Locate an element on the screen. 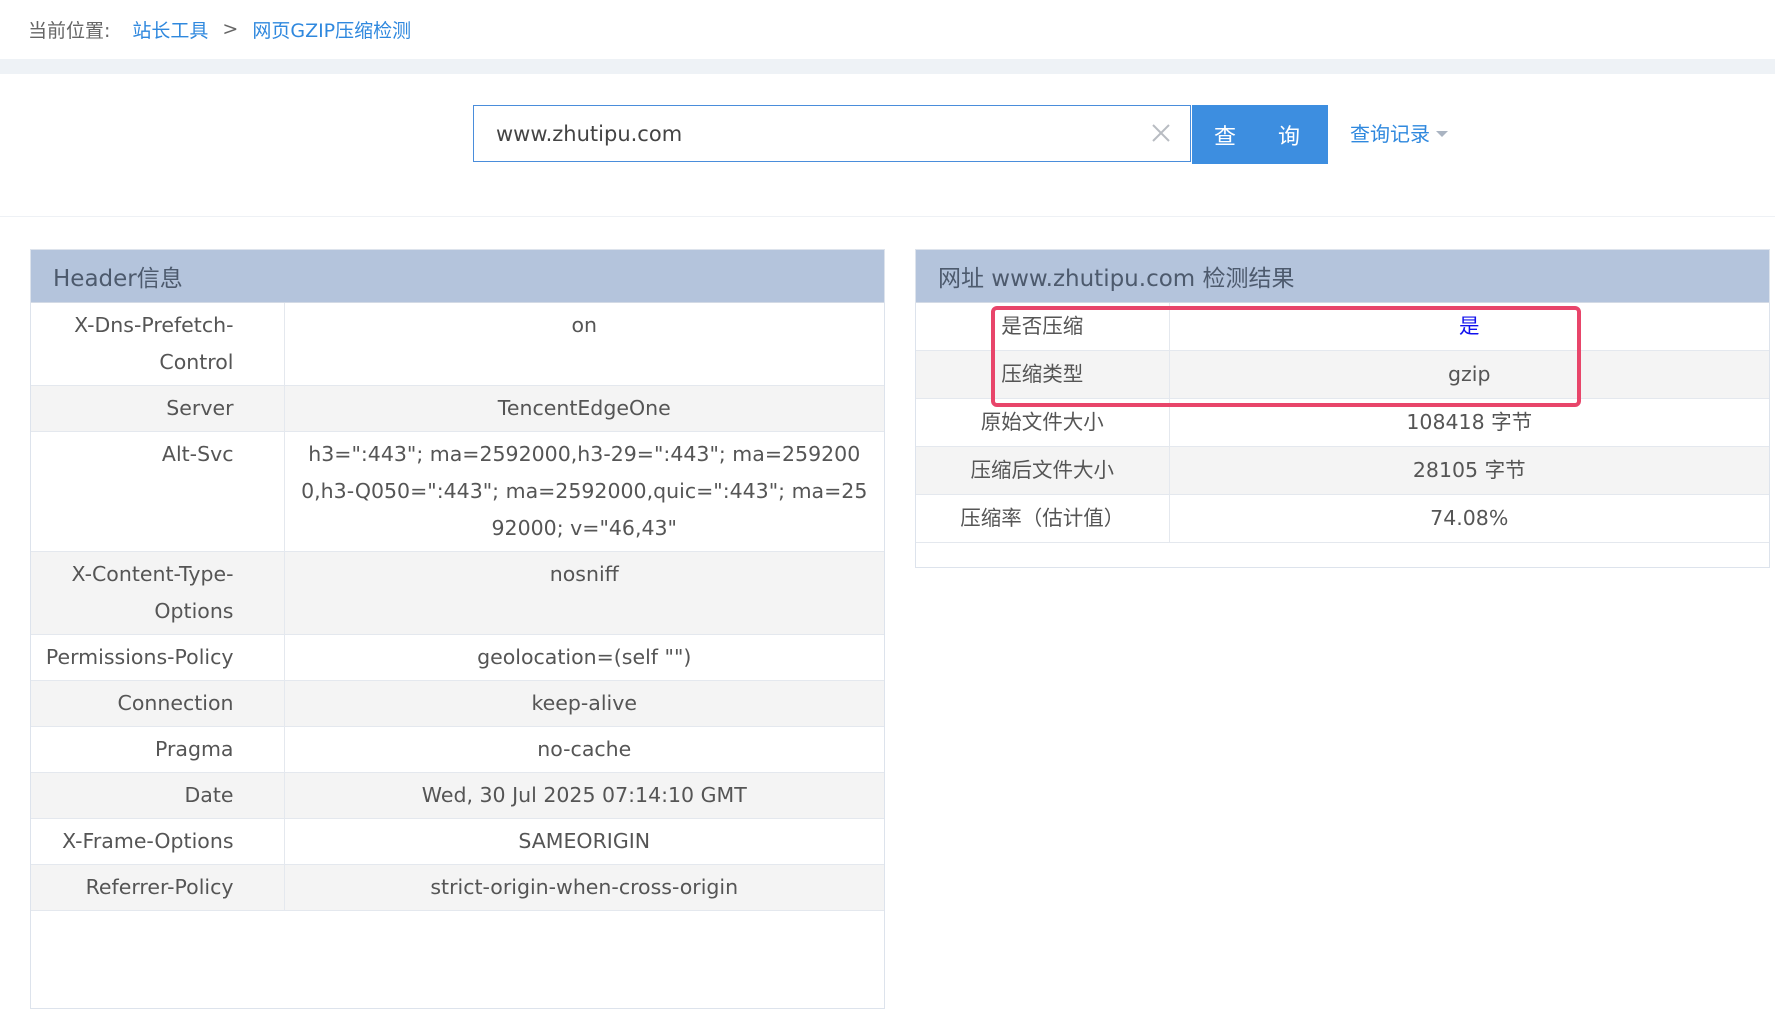  table-row: Date Wed, 30 Jul 2025 07:14:10 GMT is located at coordinates (457, 795).